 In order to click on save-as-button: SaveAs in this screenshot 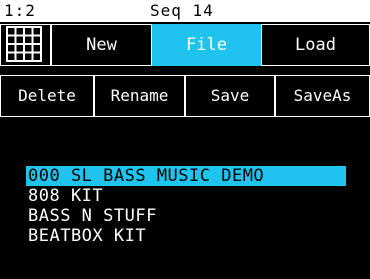, I will do `click(322, 96)`.